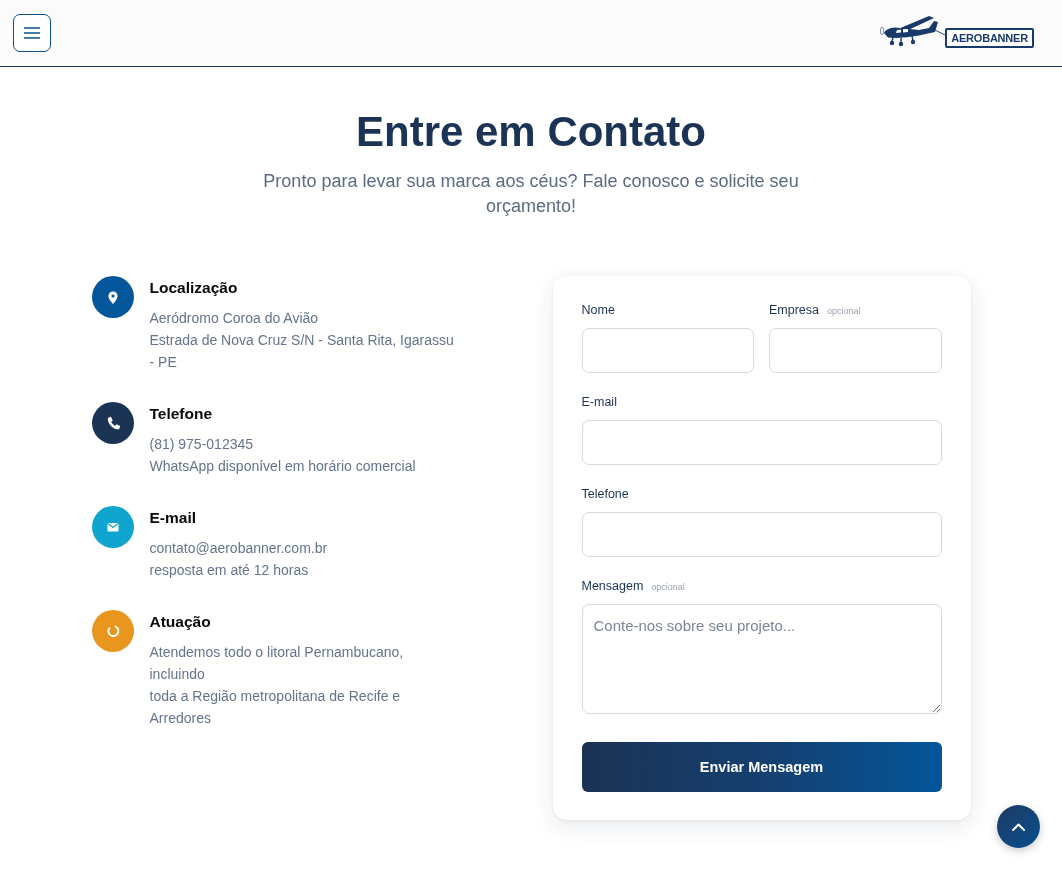 This screenshot has width=1062, height=869. What do you see at coordinates (302, 351) in the screenshot?
I see `info-text: Estrada de Nova Cruz S/N - Santa Rita, Igarassu - PE` at bounding box center [302, 351].